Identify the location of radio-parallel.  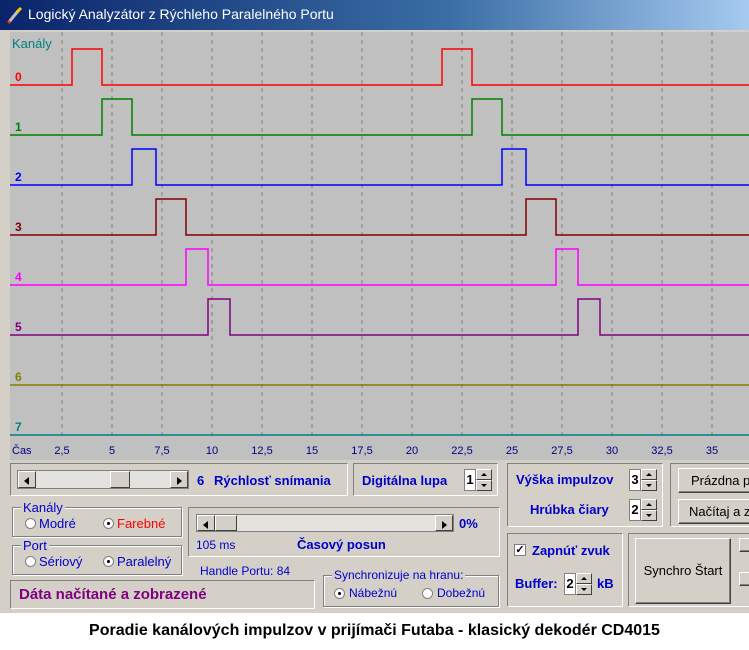
(108, 561).